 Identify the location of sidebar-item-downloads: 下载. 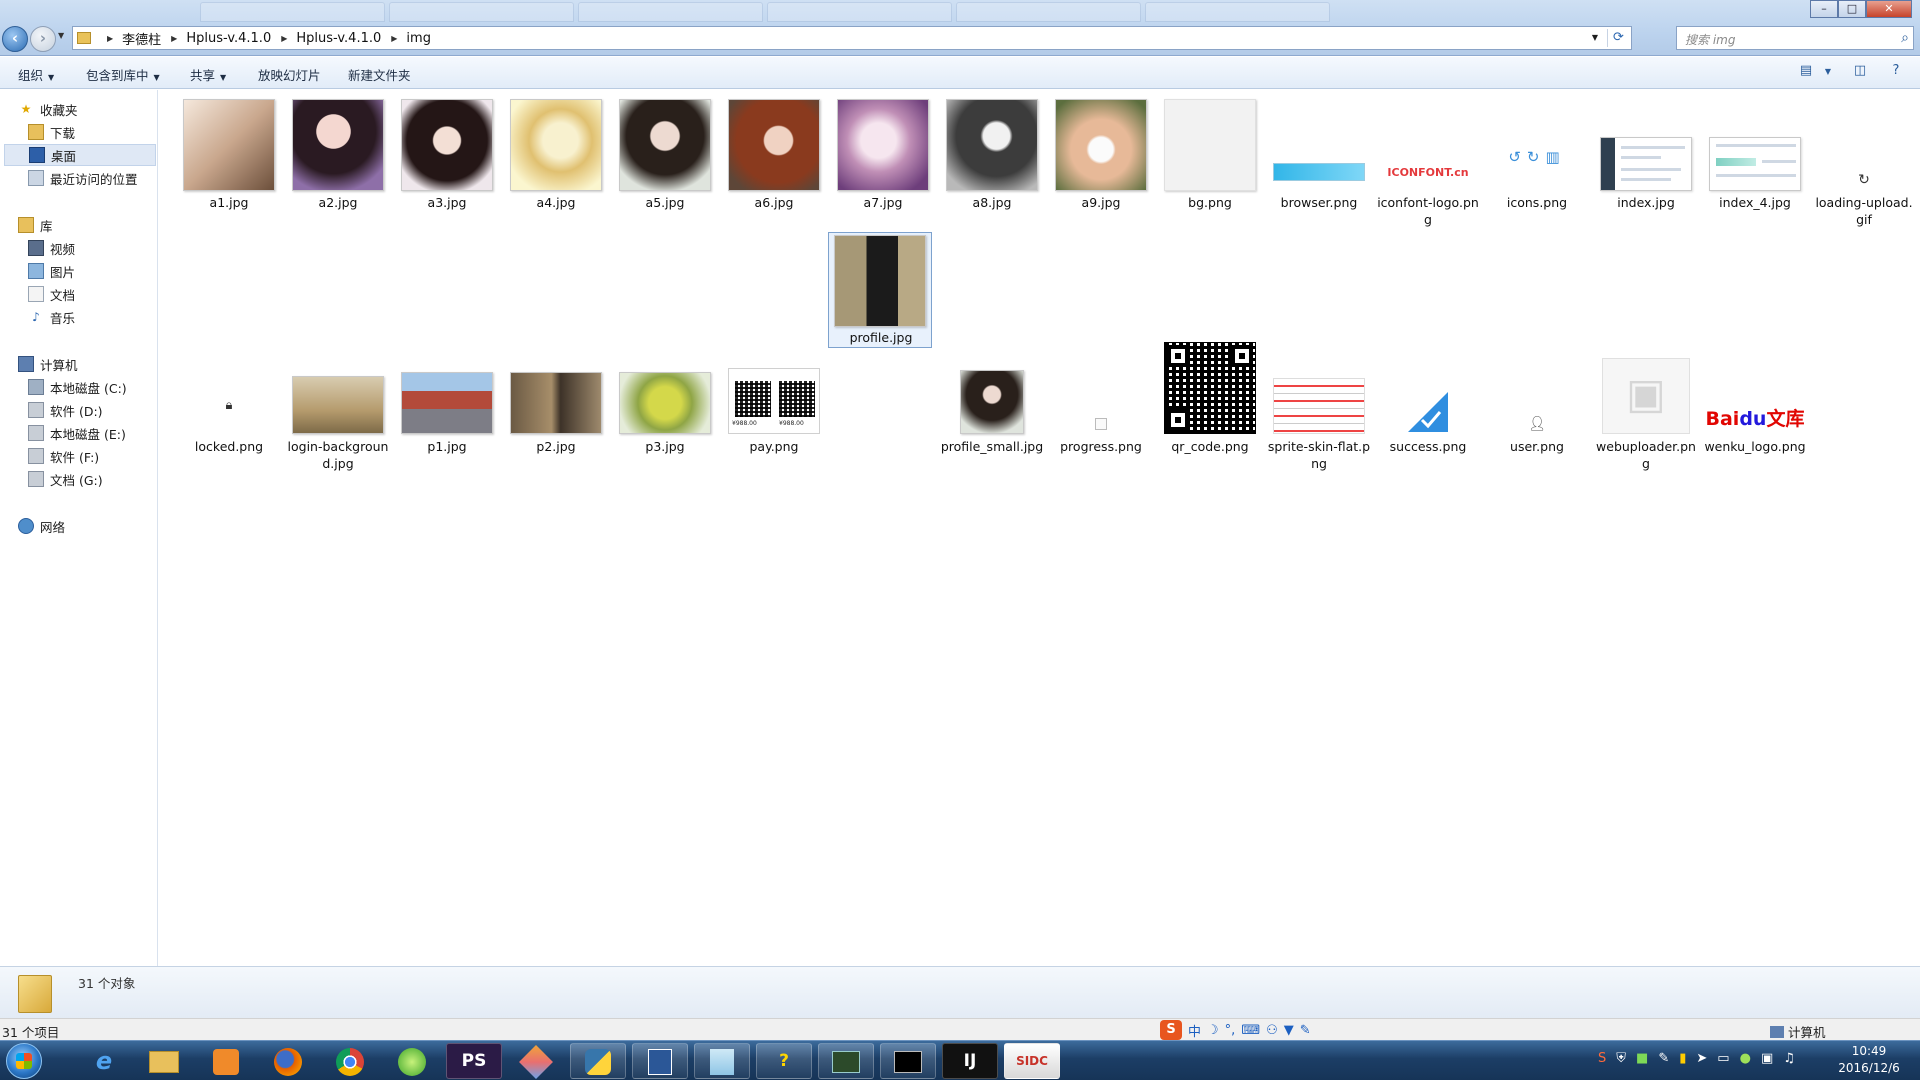
(51, 132).